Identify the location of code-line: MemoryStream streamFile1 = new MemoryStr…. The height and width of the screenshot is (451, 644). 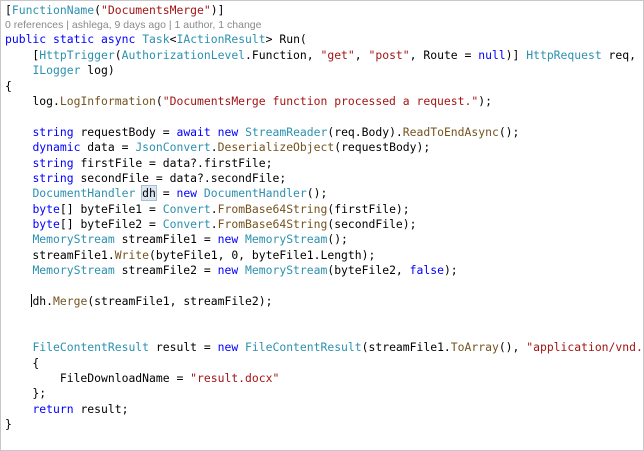
(190, 239).